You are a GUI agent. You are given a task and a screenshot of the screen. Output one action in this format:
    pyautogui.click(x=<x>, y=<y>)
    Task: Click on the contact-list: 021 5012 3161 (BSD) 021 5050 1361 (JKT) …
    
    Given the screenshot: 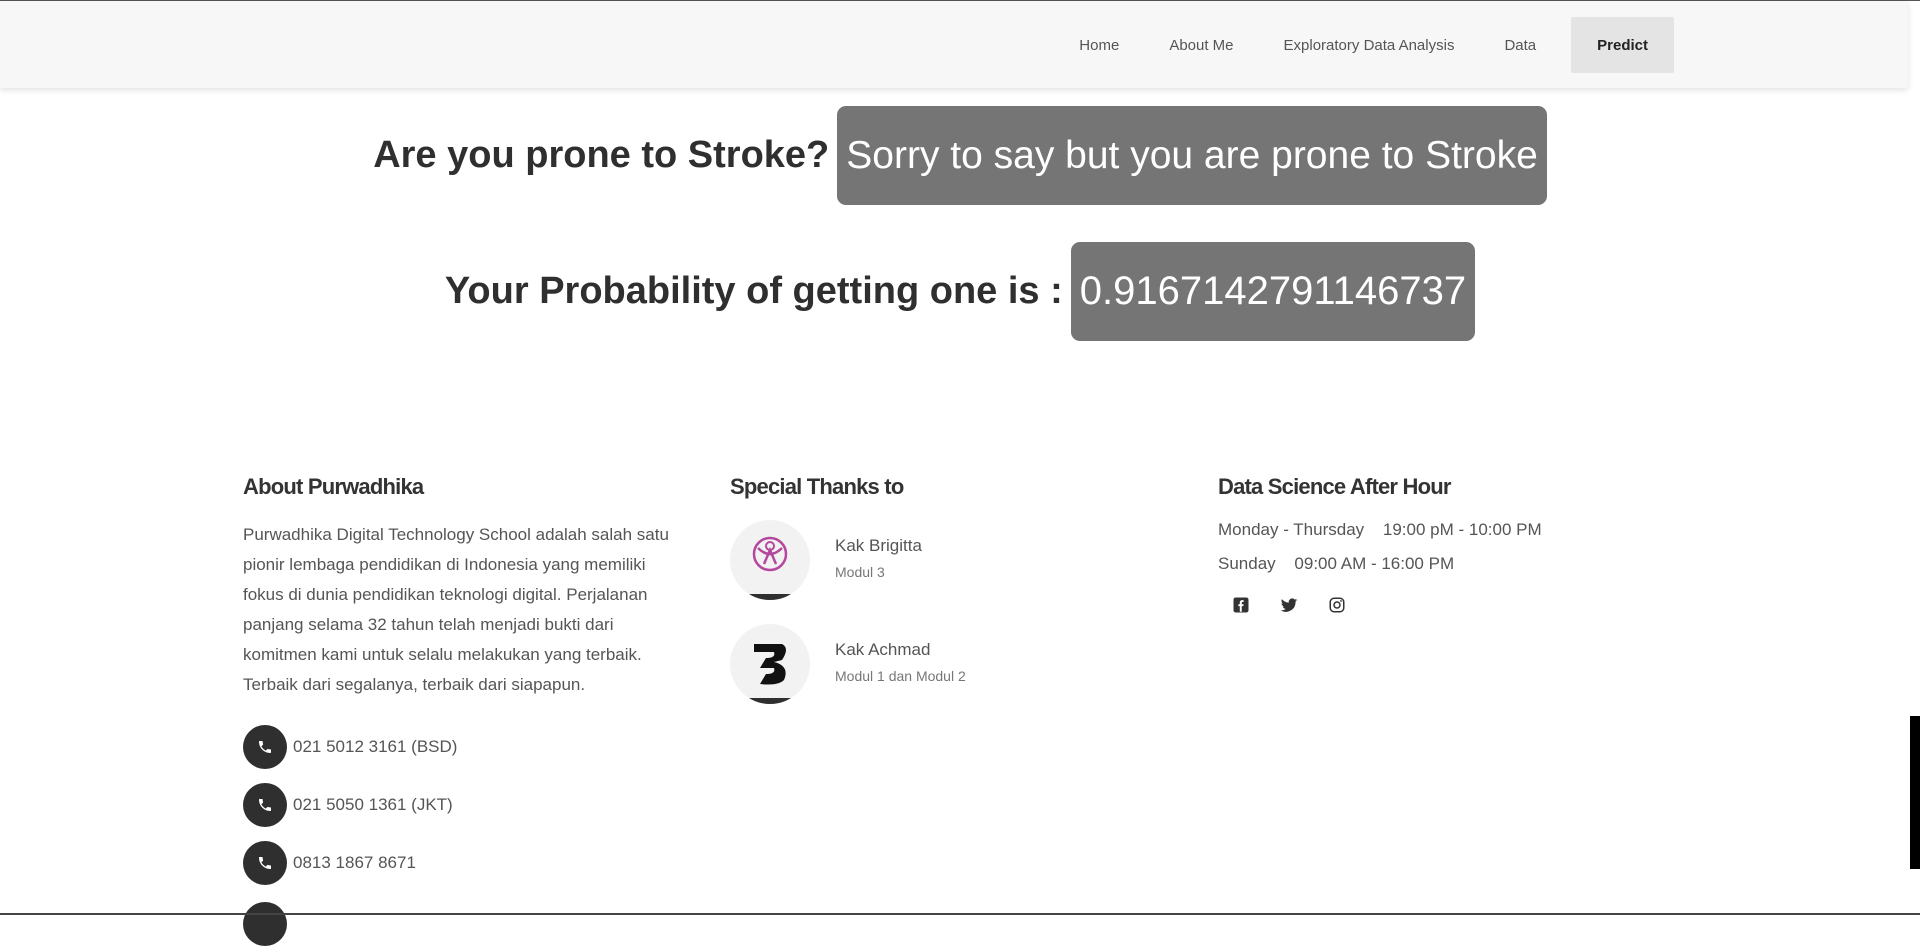 What is the action you would take?
    pyautogui.click(x=463, y=805)
    